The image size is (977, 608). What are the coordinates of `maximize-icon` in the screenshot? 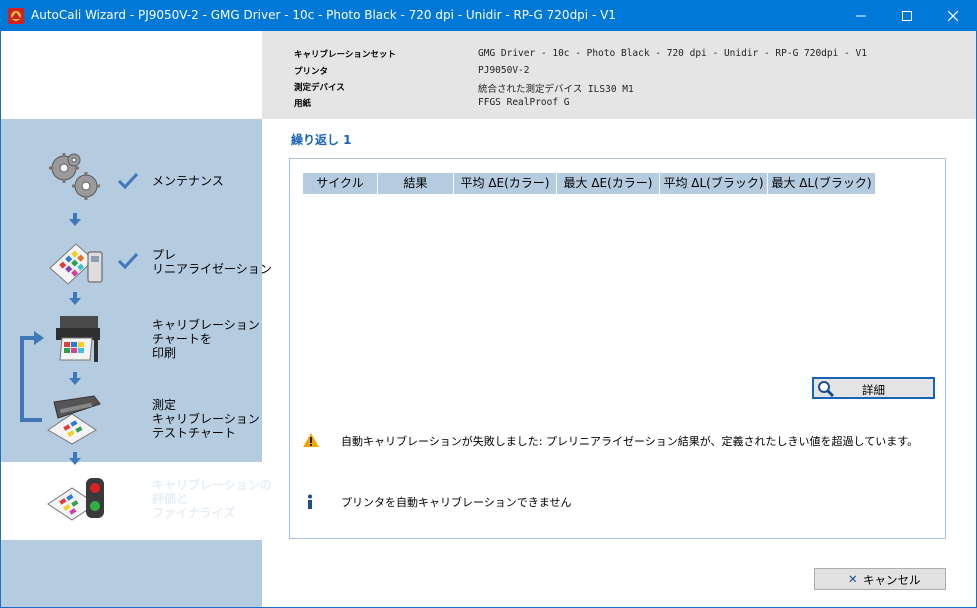 It's located at (907, 15).